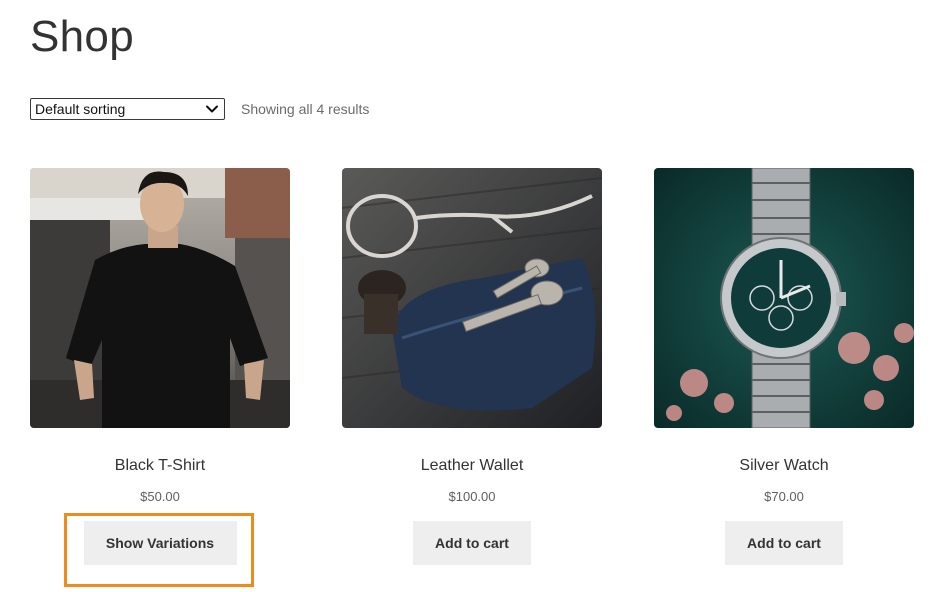 The width and height of the screenshot is (950, 592). Describe the element at coordinates (127, 109) in the screenshot. I see `sort-select: Default sorting` at that location.